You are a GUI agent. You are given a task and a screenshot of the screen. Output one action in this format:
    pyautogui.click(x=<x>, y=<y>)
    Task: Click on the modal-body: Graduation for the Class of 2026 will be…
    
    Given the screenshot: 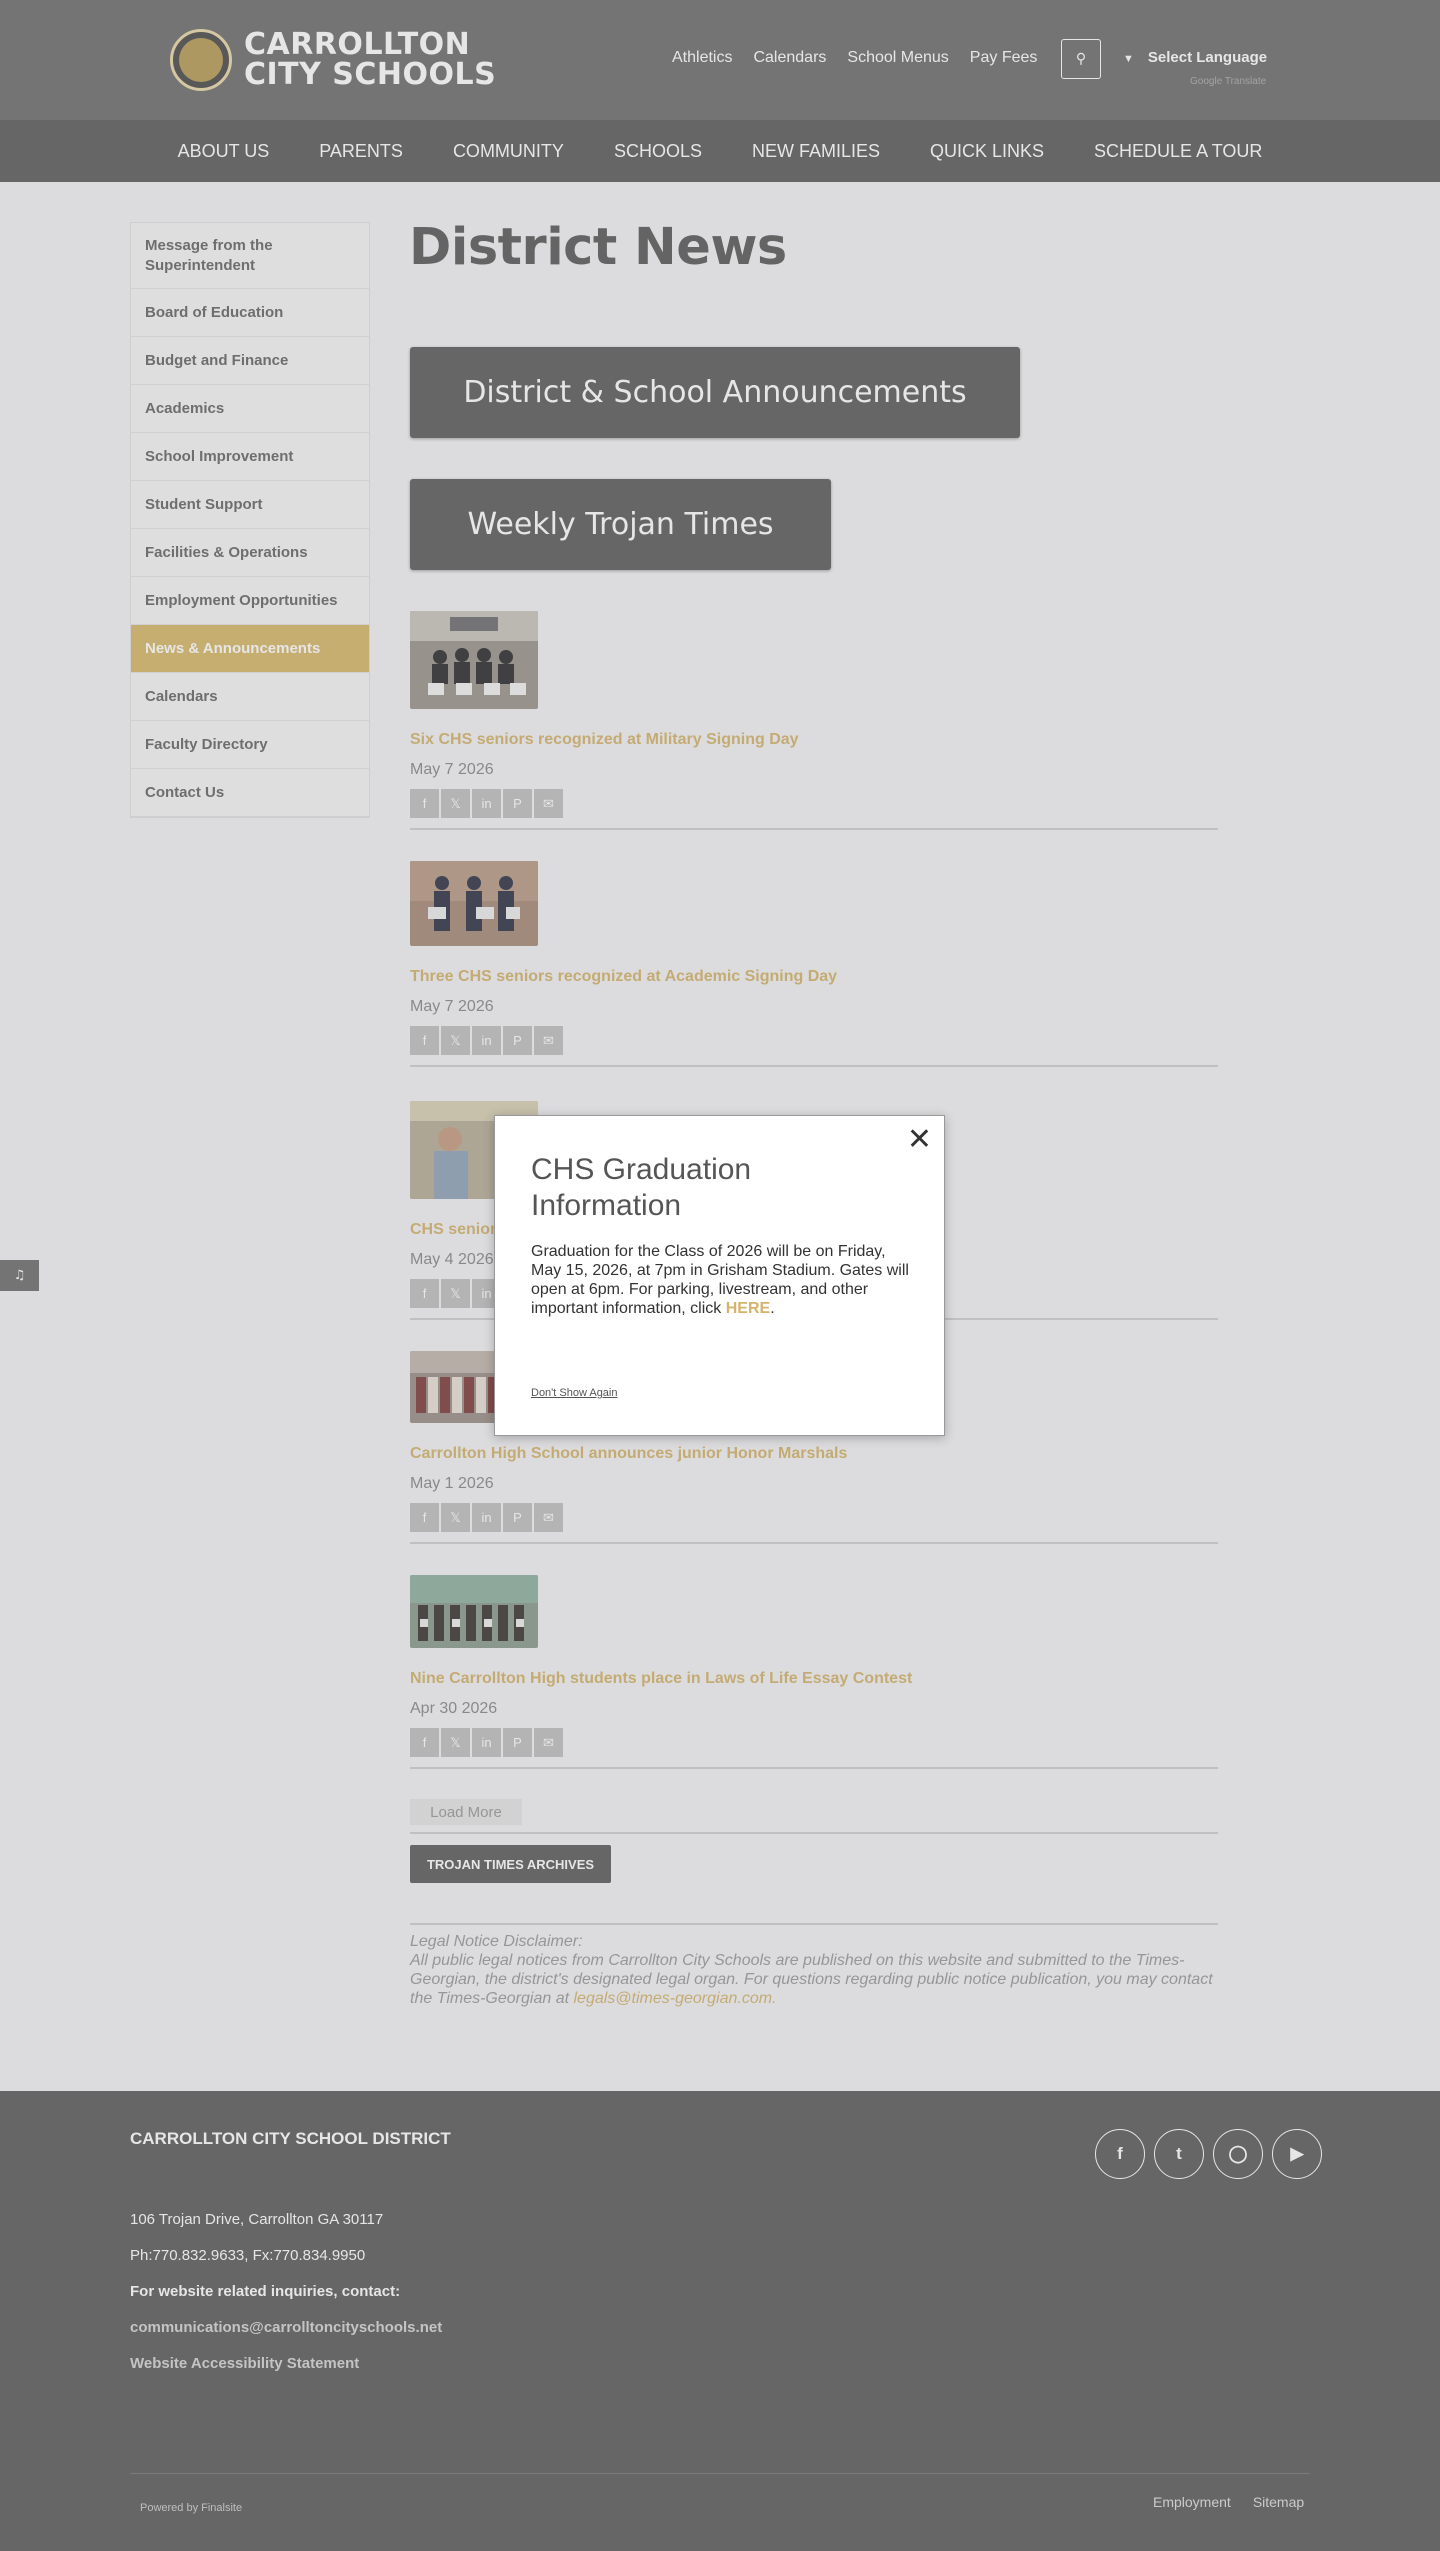 What is the action you would take?
    pyautogui.click(x=720, y=1280)
    